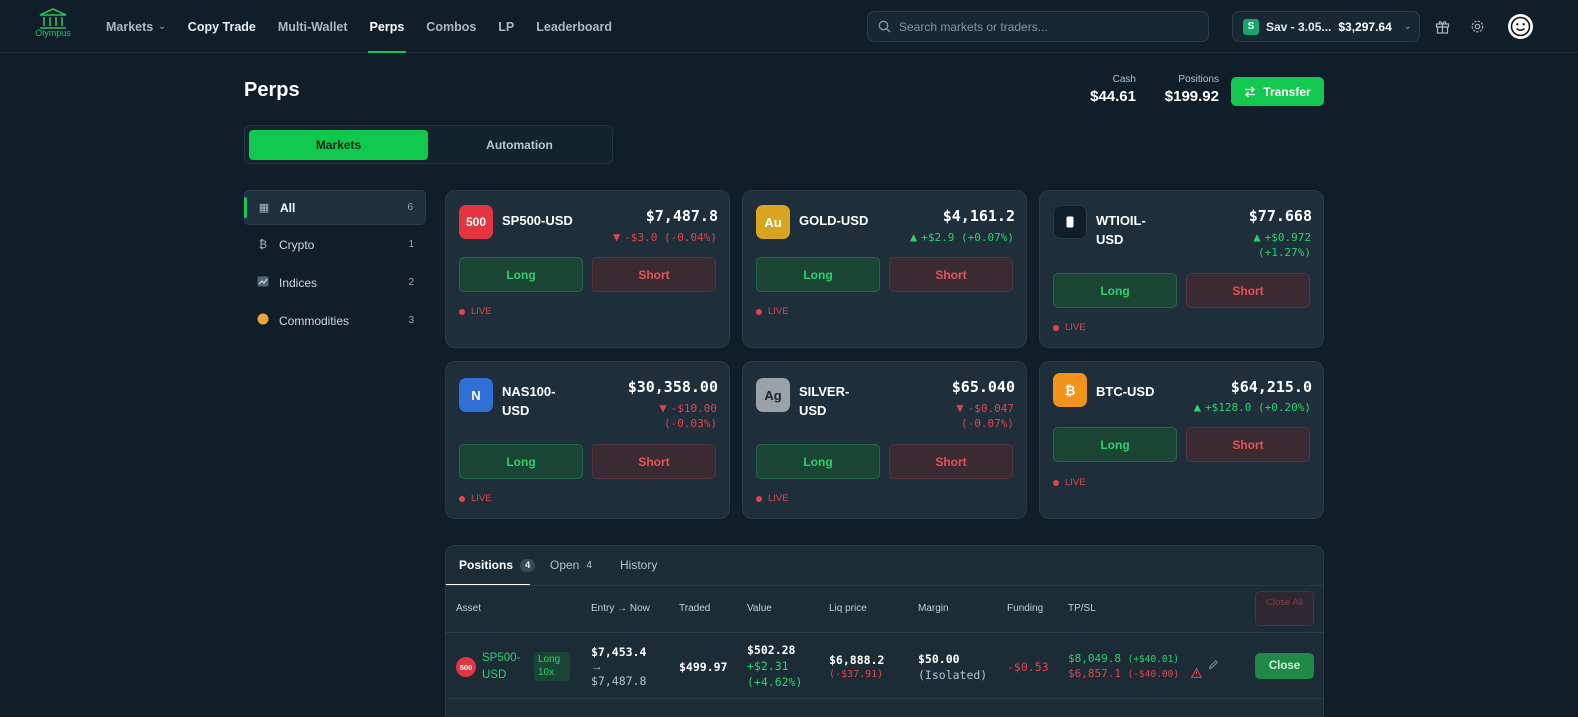  I want to click on nav-markets: Markets ⌄, so click(136, 26).